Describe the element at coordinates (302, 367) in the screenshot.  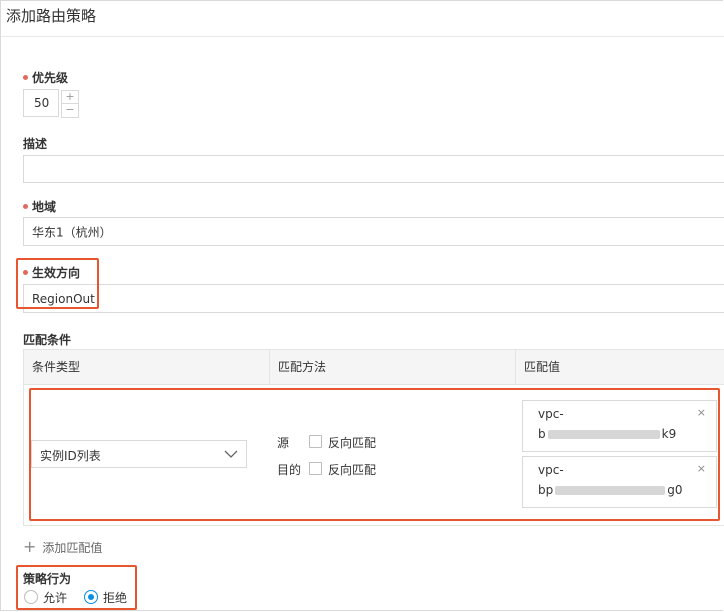
I see `column-match-method: 匹配方法` at that location.